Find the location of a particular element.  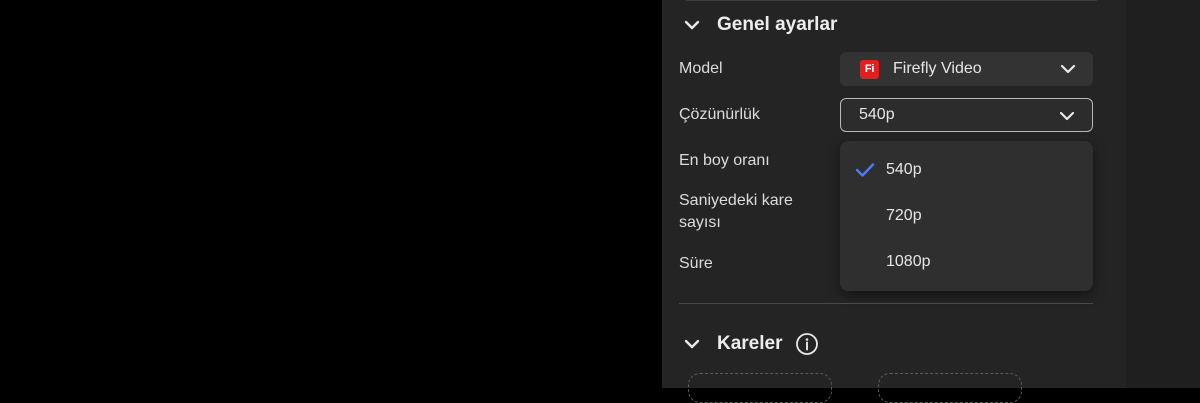

first-frame-slot is located at coordinates (760, 388).